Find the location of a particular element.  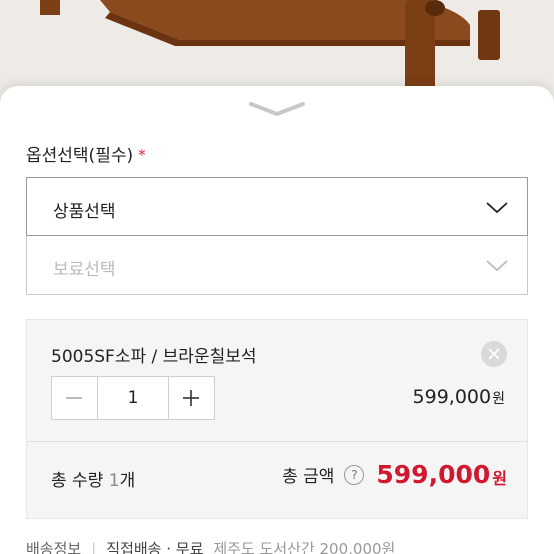

total-quantity-prefix: 총 수량 is located at coordinates (80, 481).